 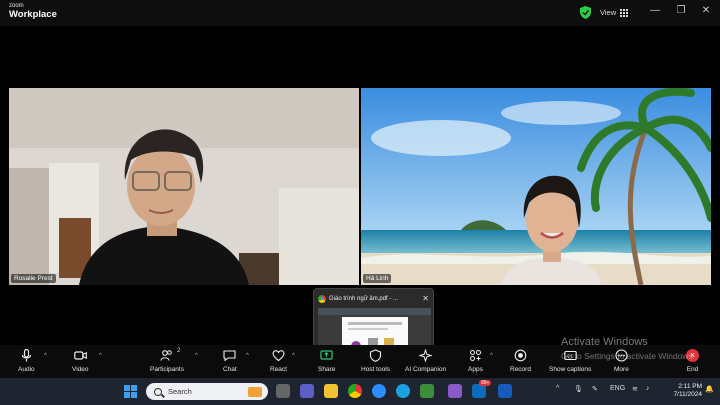 I want to click on tray-language: ENG, so click(x=617, y=388).